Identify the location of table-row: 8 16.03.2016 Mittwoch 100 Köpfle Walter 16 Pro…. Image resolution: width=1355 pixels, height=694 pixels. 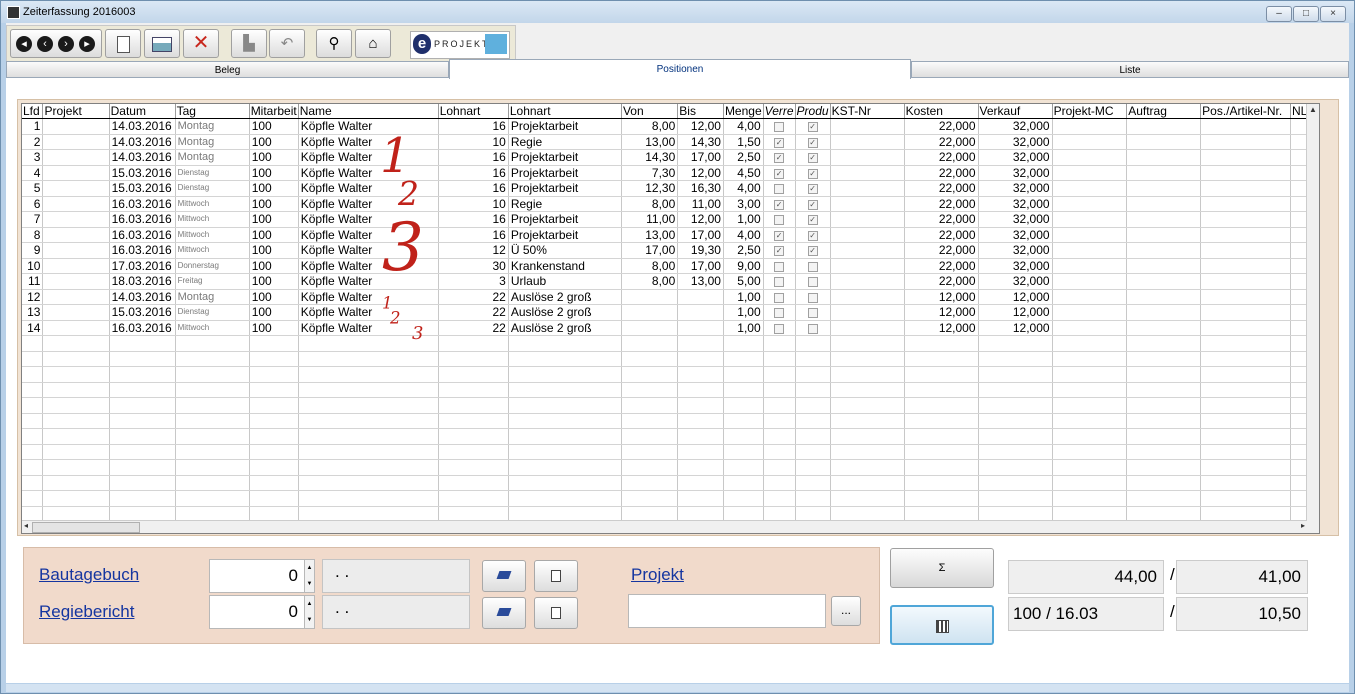
(670, 235).